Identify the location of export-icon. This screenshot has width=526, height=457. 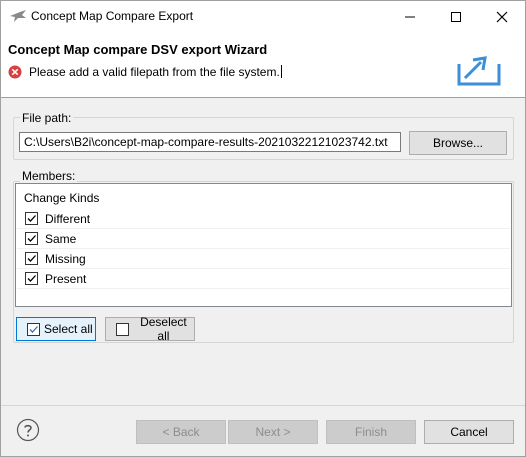
(479, 65).